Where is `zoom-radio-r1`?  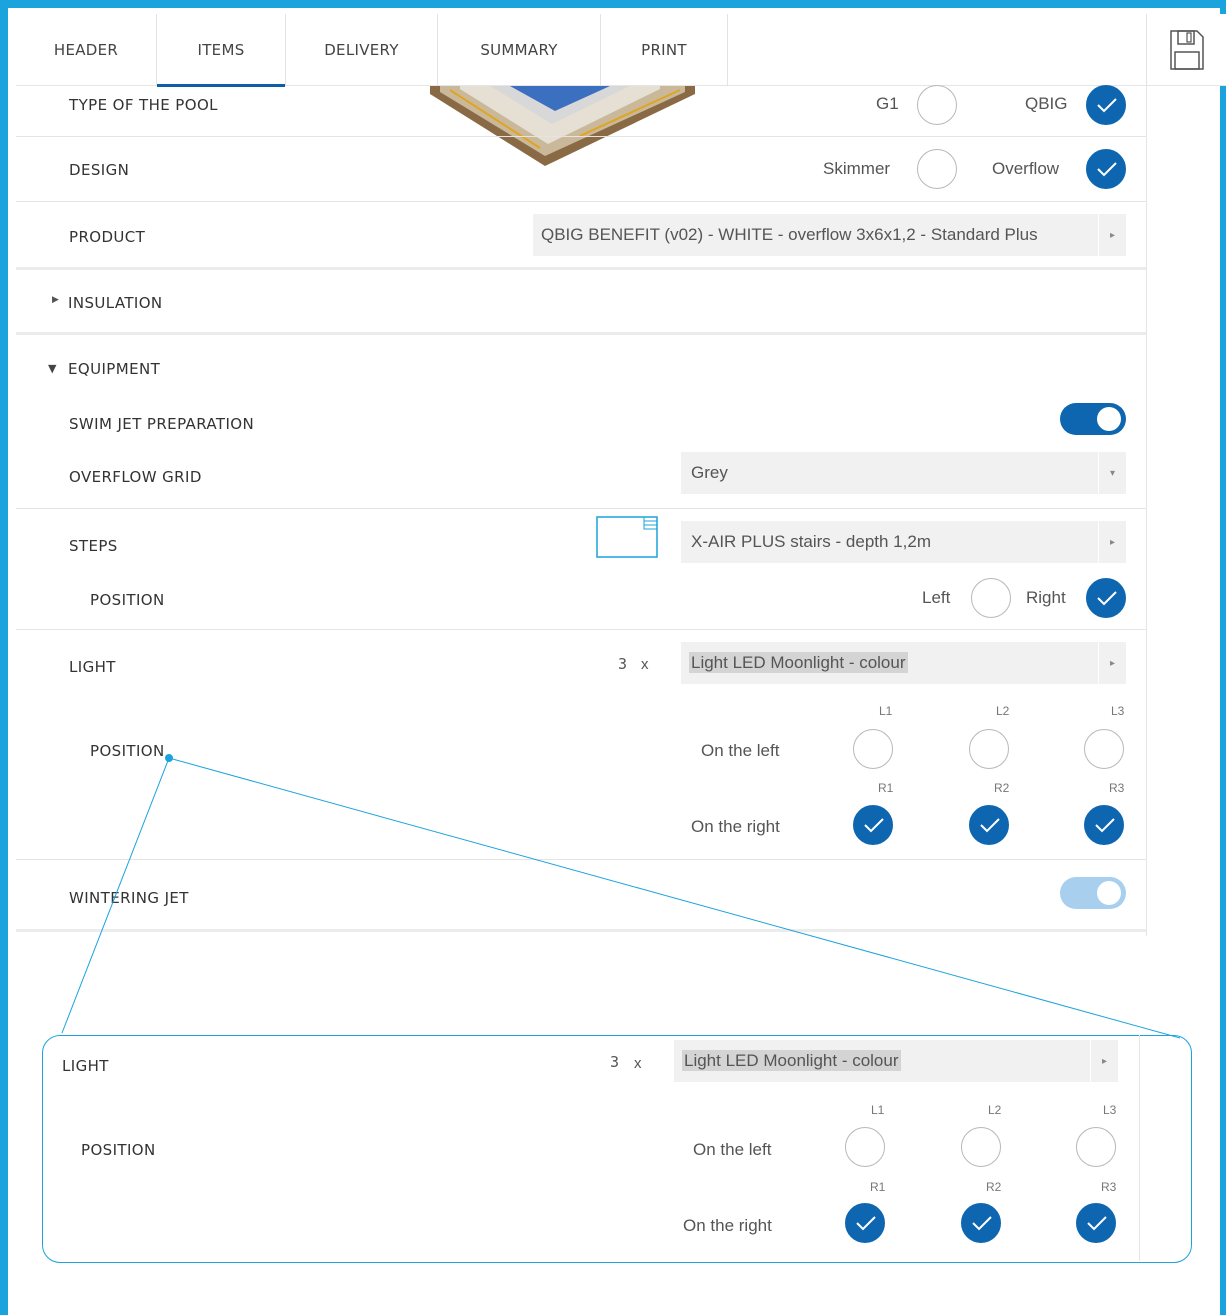 zoom-radio-r1 is located at coordinates (865, 1223).